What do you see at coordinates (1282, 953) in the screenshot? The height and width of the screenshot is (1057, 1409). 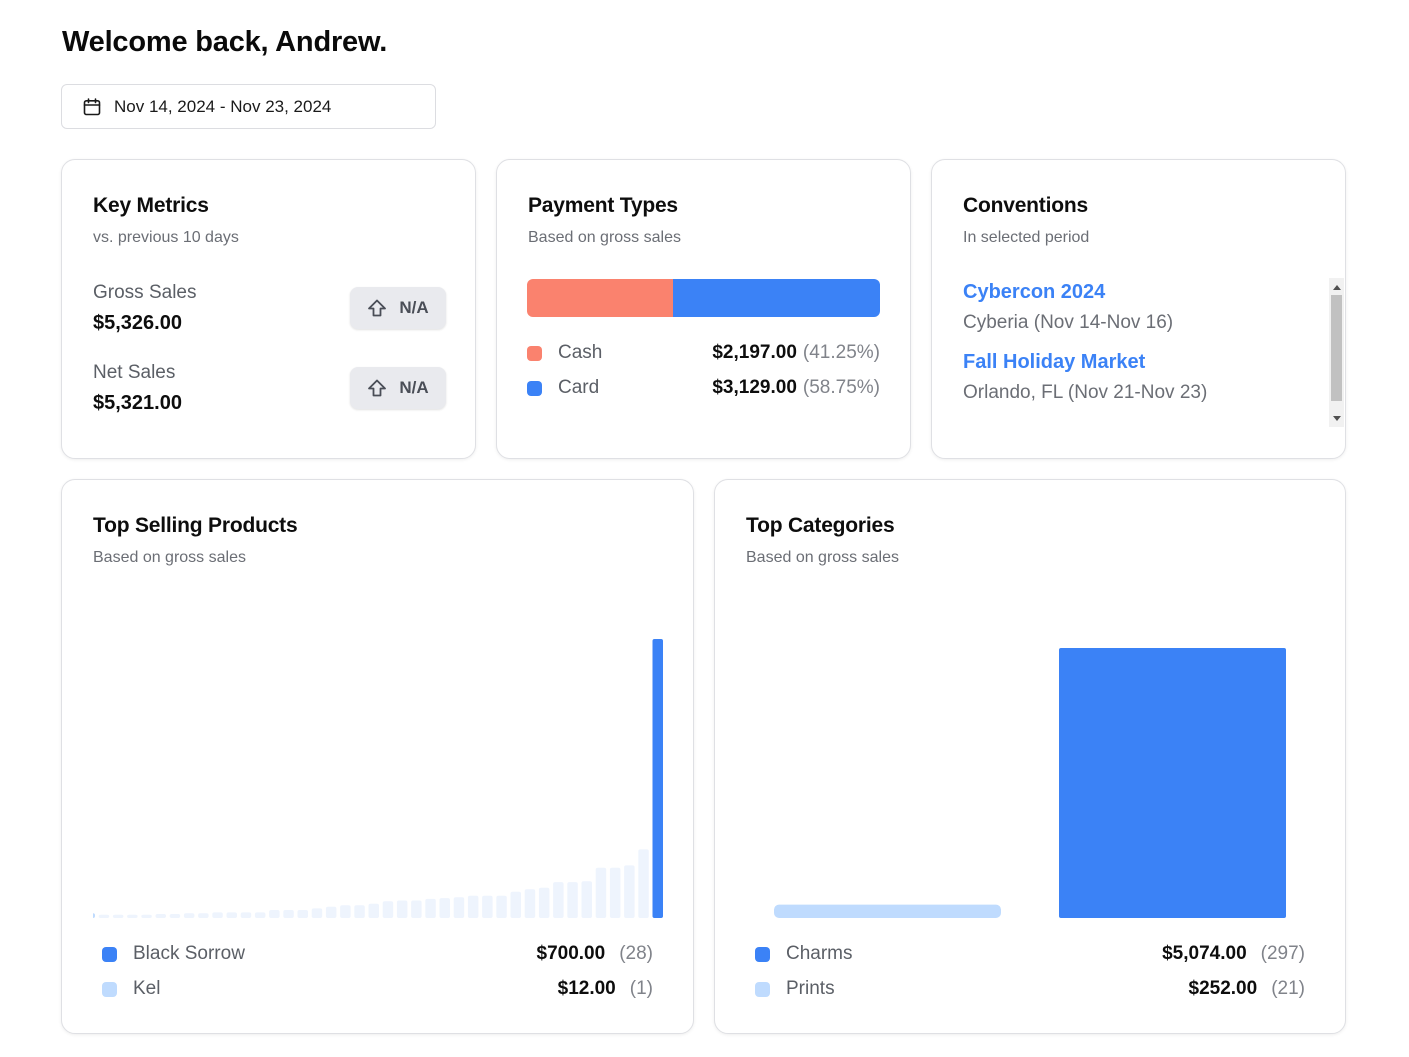 I see `category-count: (297)` at bounding box center [1282, 953].